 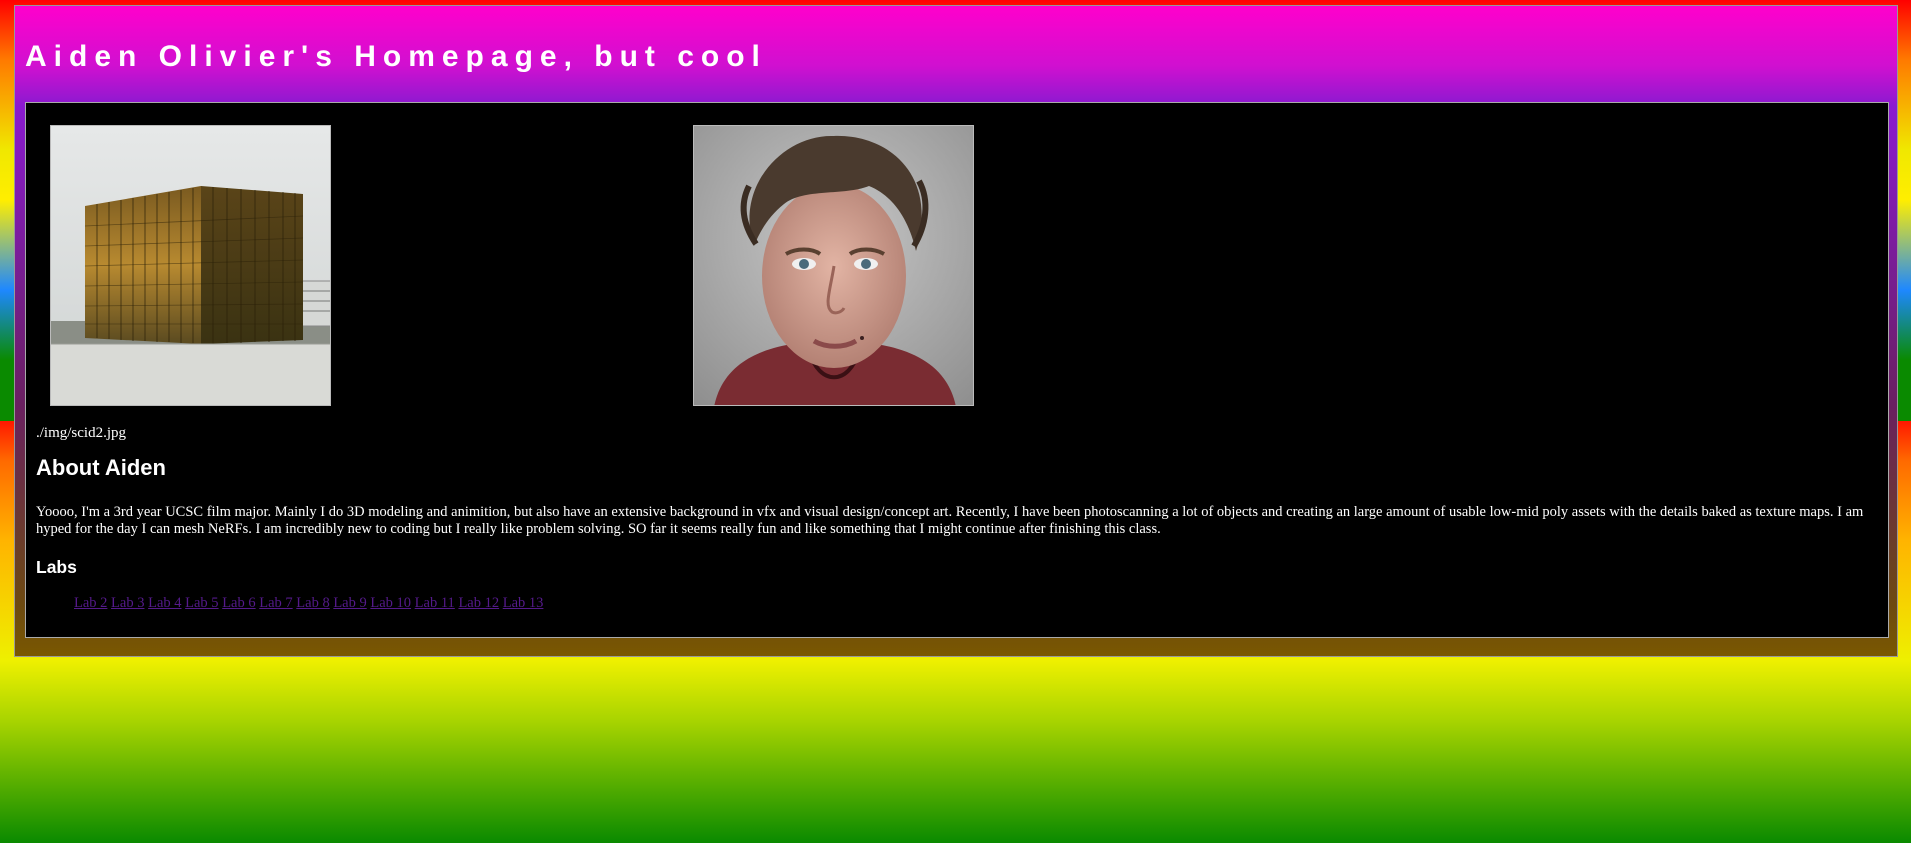 What do you see at coordinates (478, 603) in the screenshot?
I see `lab-link-12: Lab 12` at bounding box center [478, 603].